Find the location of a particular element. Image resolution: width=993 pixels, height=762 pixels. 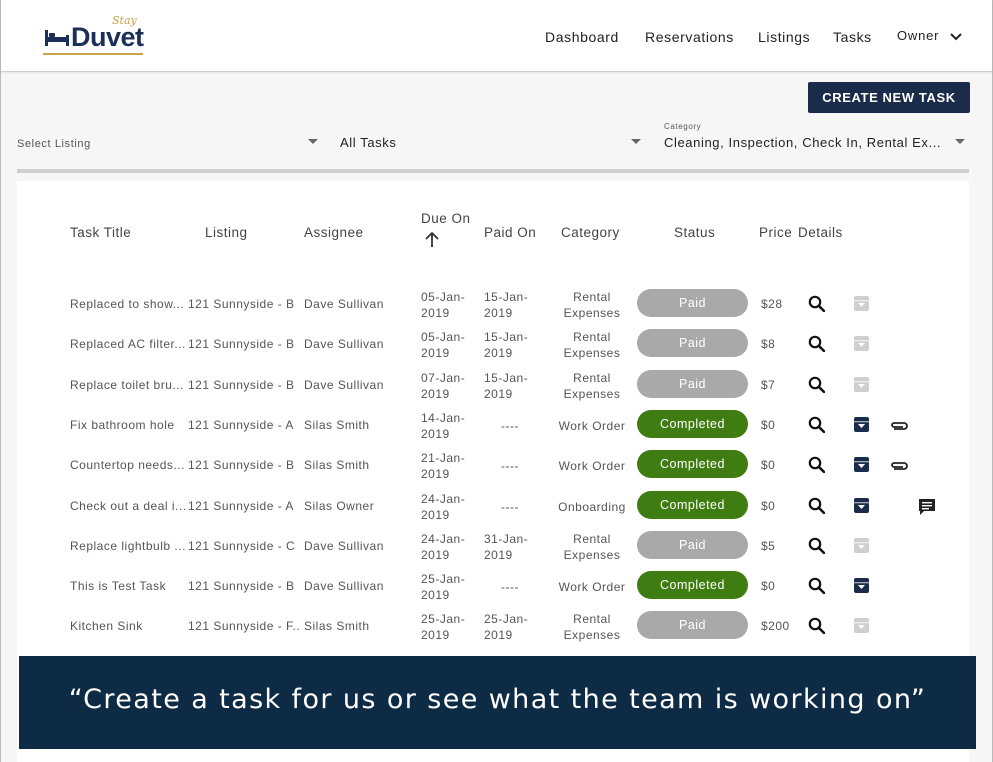

due-date-line1: 25-Jan- is located at coordinates (443, 619).